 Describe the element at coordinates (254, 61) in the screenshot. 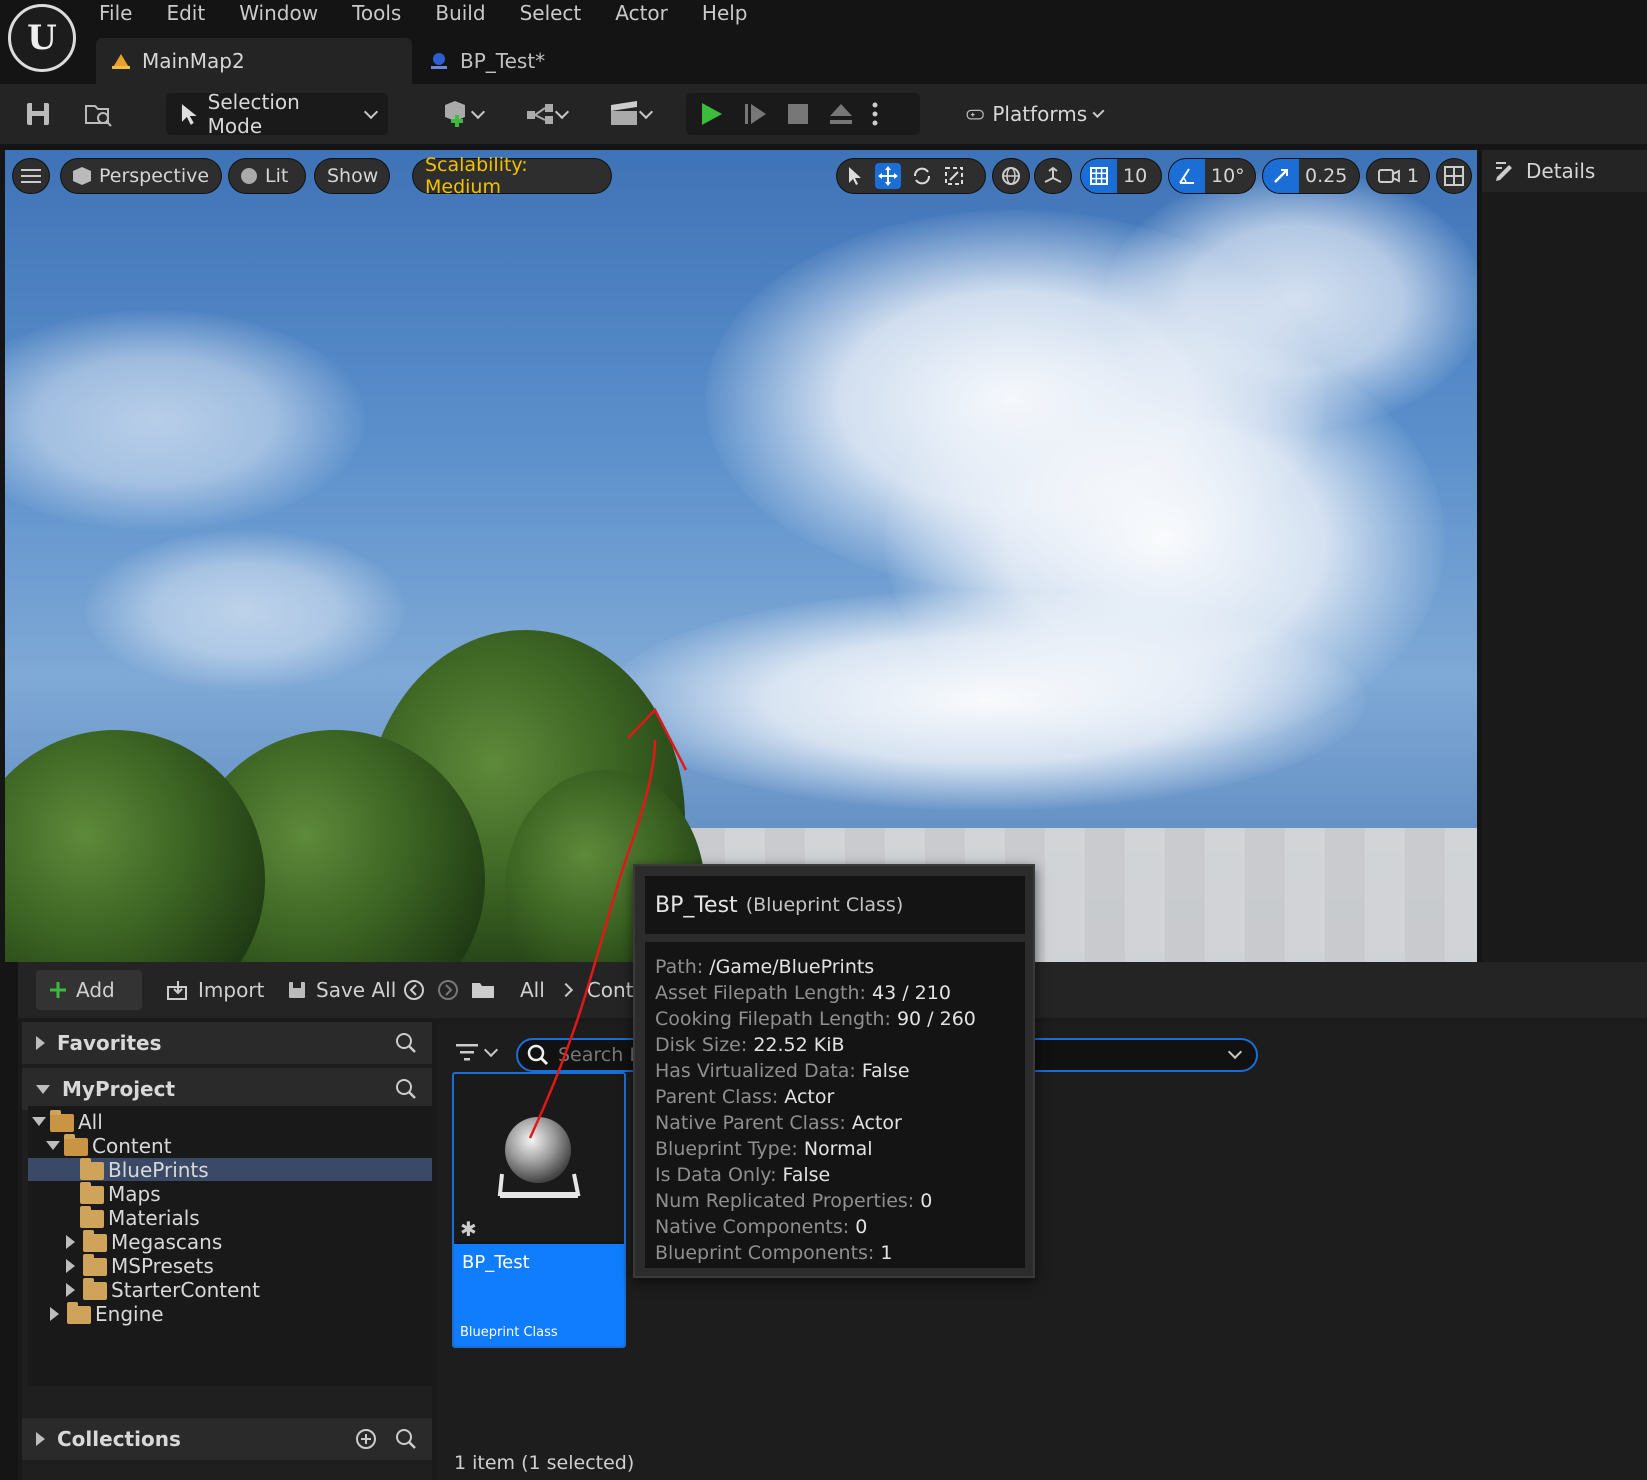

I see `tab-mainmap2: MainMap2` at that location.